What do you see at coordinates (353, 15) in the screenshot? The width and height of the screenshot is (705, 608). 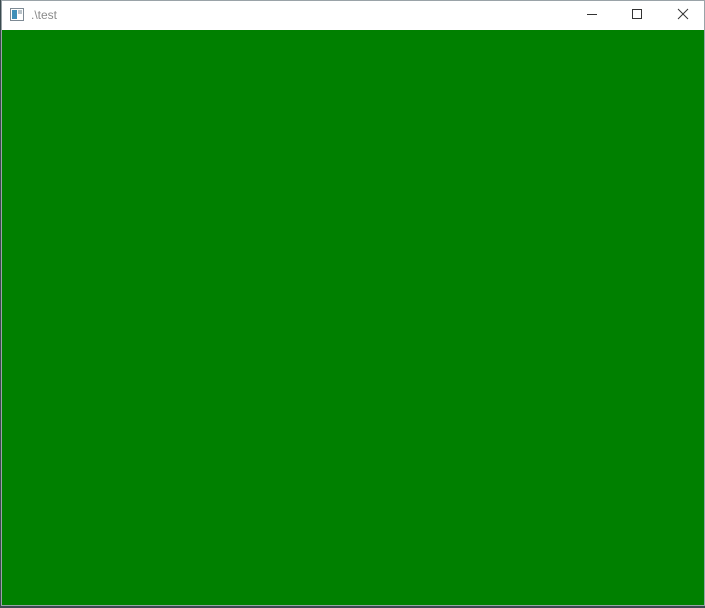 I see `title-bar: .\test` at bounding box center [353, 15].